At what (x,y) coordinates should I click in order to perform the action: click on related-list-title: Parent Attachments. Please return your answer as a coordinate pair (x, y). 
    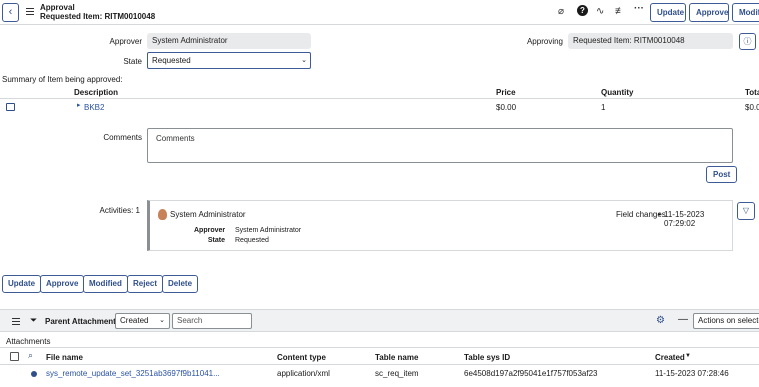
    Looking at the image, I should click on (83, 321).